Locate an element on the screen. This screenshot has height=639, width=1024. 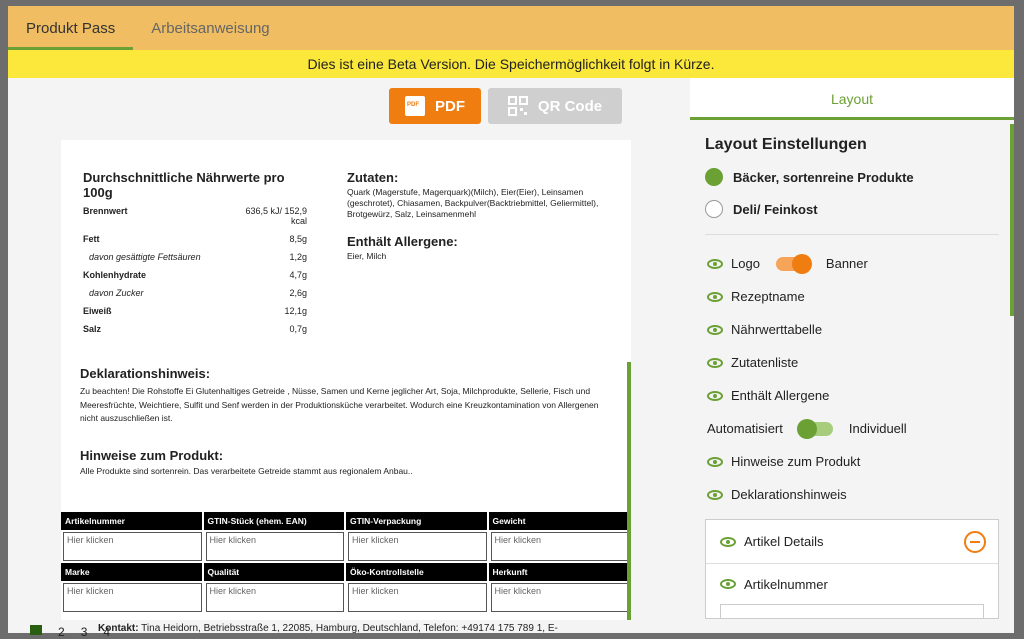
herkunft-input: Hier klicken is located at coordinates (559, 597).